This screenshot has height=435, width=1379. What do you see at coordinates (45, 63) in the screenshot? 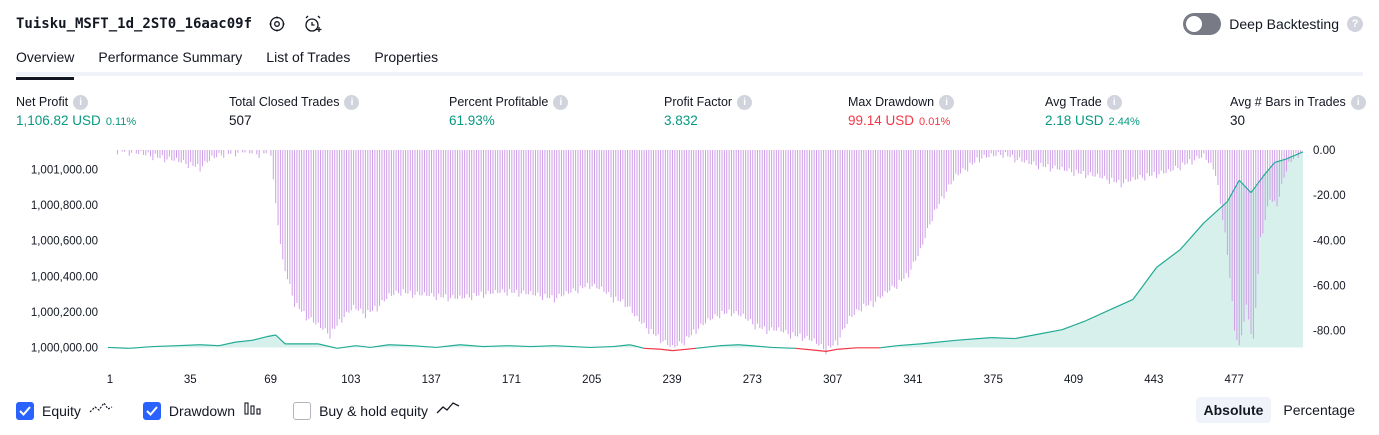
I see `tab-overview: Overview` at bounding box center [45, 63].